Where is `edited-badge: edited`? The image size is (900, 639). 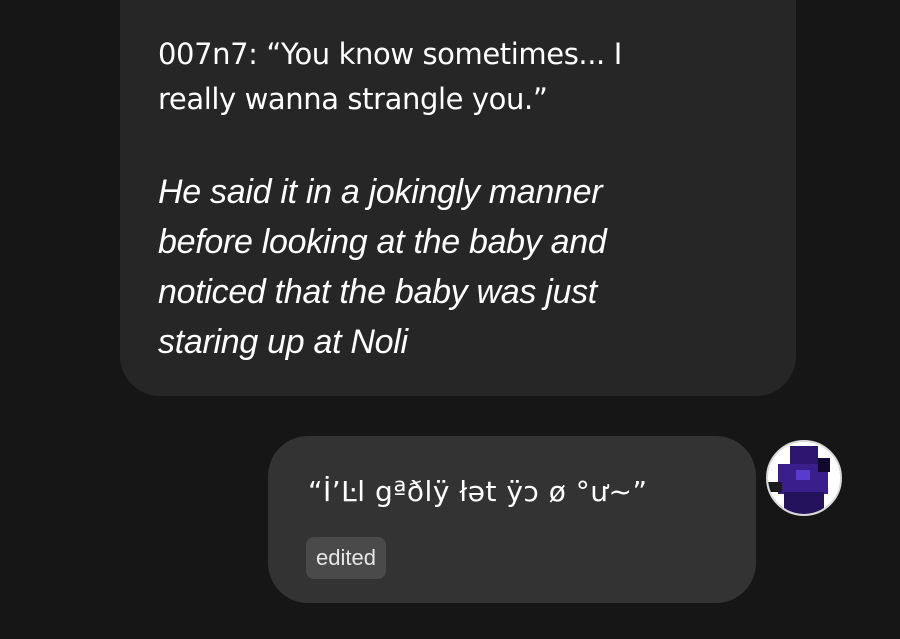 edited-badge: edited is located at coordinates (346, 558).